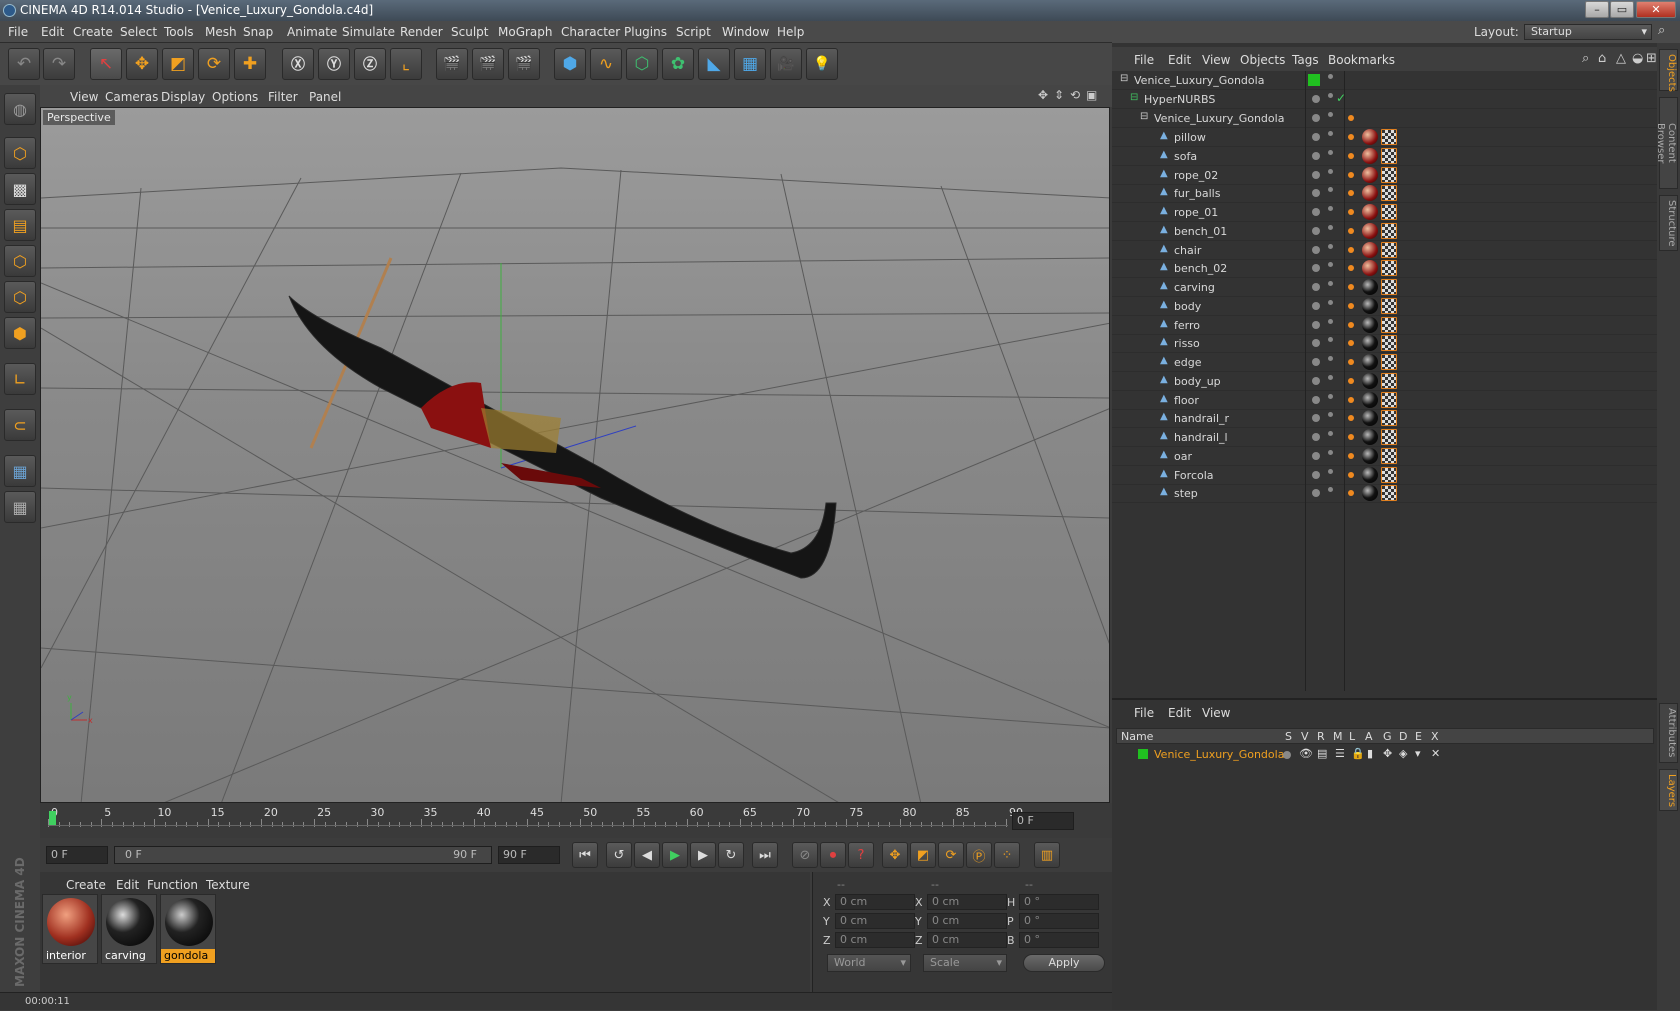 The width and height of the screenshot is (1680, 1011). I want to click on object-name: handrail_l, so click(1201, 437).